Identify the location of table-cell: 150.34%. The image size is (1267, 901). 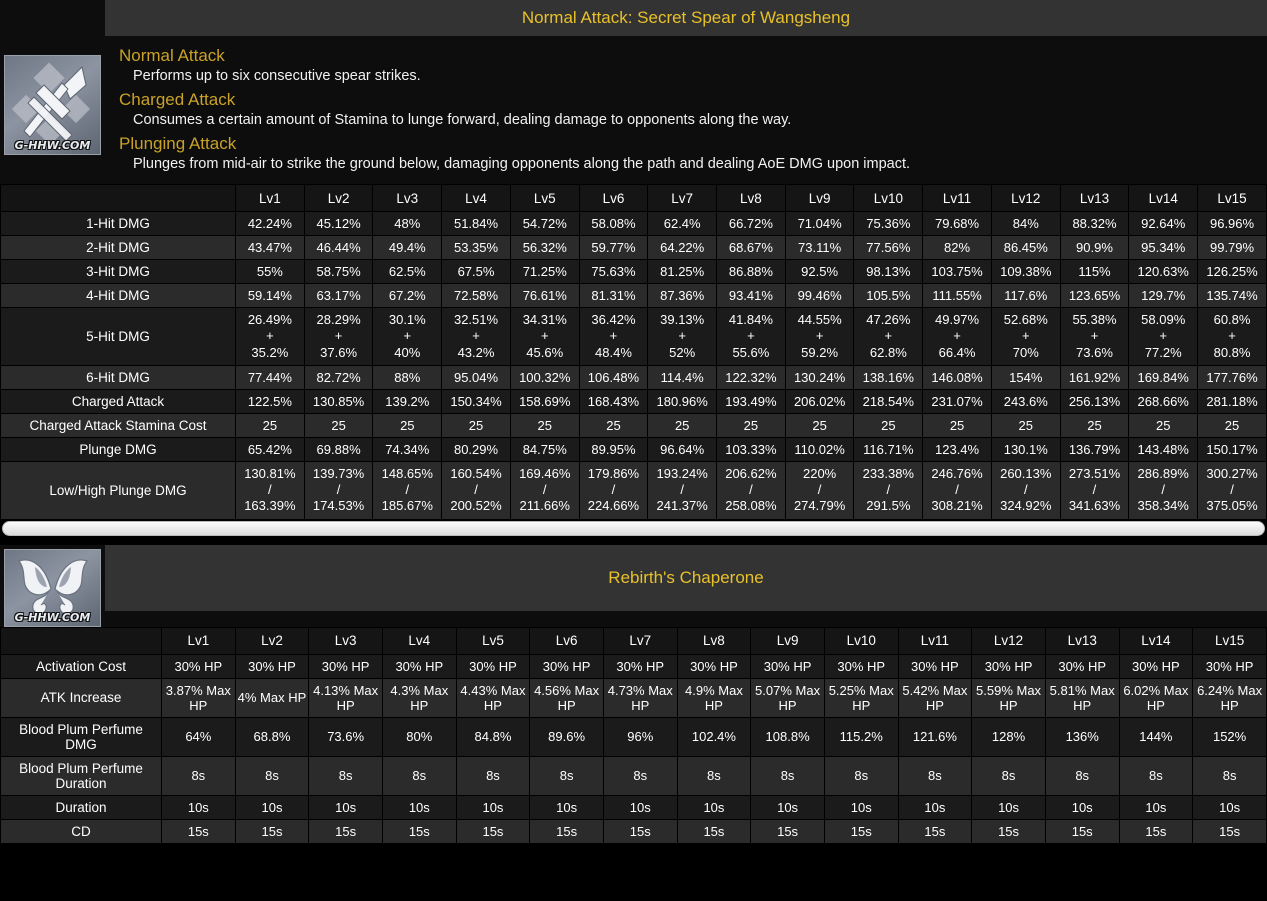
(476, 401).